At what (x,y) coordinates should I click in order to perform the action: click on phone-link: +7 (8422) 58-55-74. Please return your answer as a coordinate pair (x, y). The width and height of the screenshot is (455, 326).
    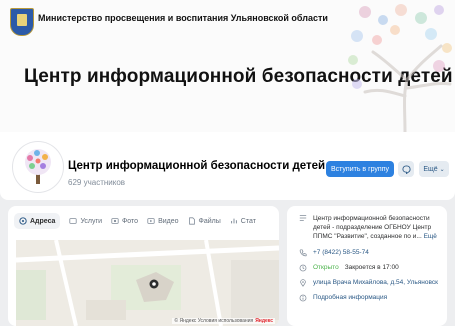
    Looking at the image, I should click on (341, 252).